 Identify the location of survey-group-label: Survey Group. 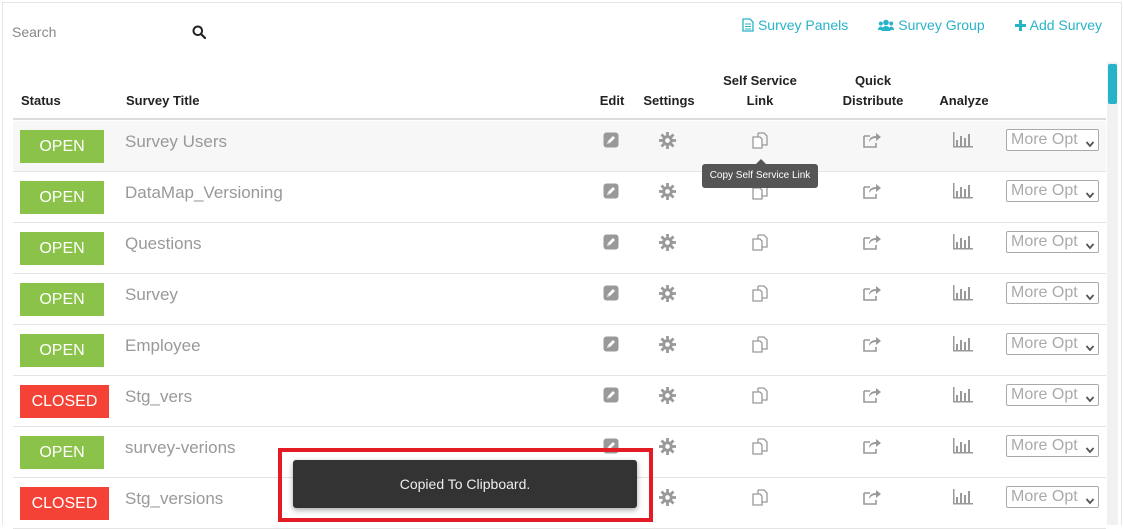
(941, 25).